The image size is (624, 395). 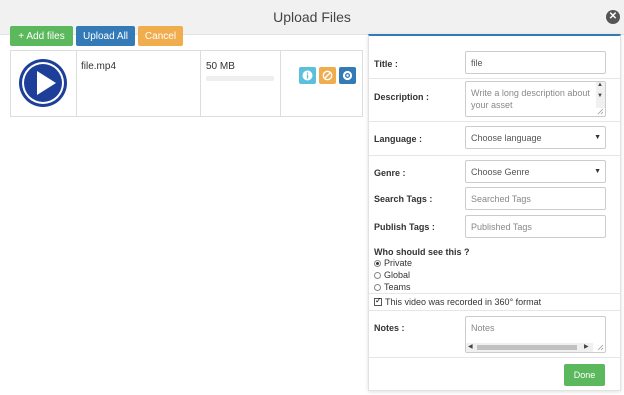 I want to click on file-actions, so click(x=321, y=83).